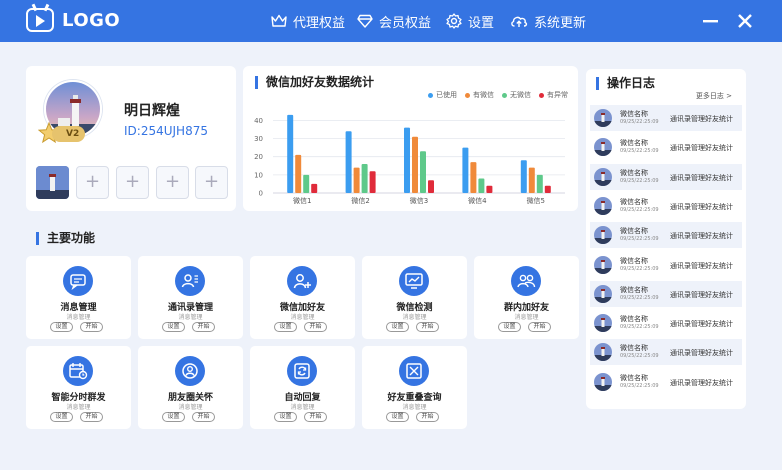 This screenshot has height=470, width=782. Describe the element at coordinates (319, 23) in the screenshot. I see `nav-label: 代理权益` at that location.